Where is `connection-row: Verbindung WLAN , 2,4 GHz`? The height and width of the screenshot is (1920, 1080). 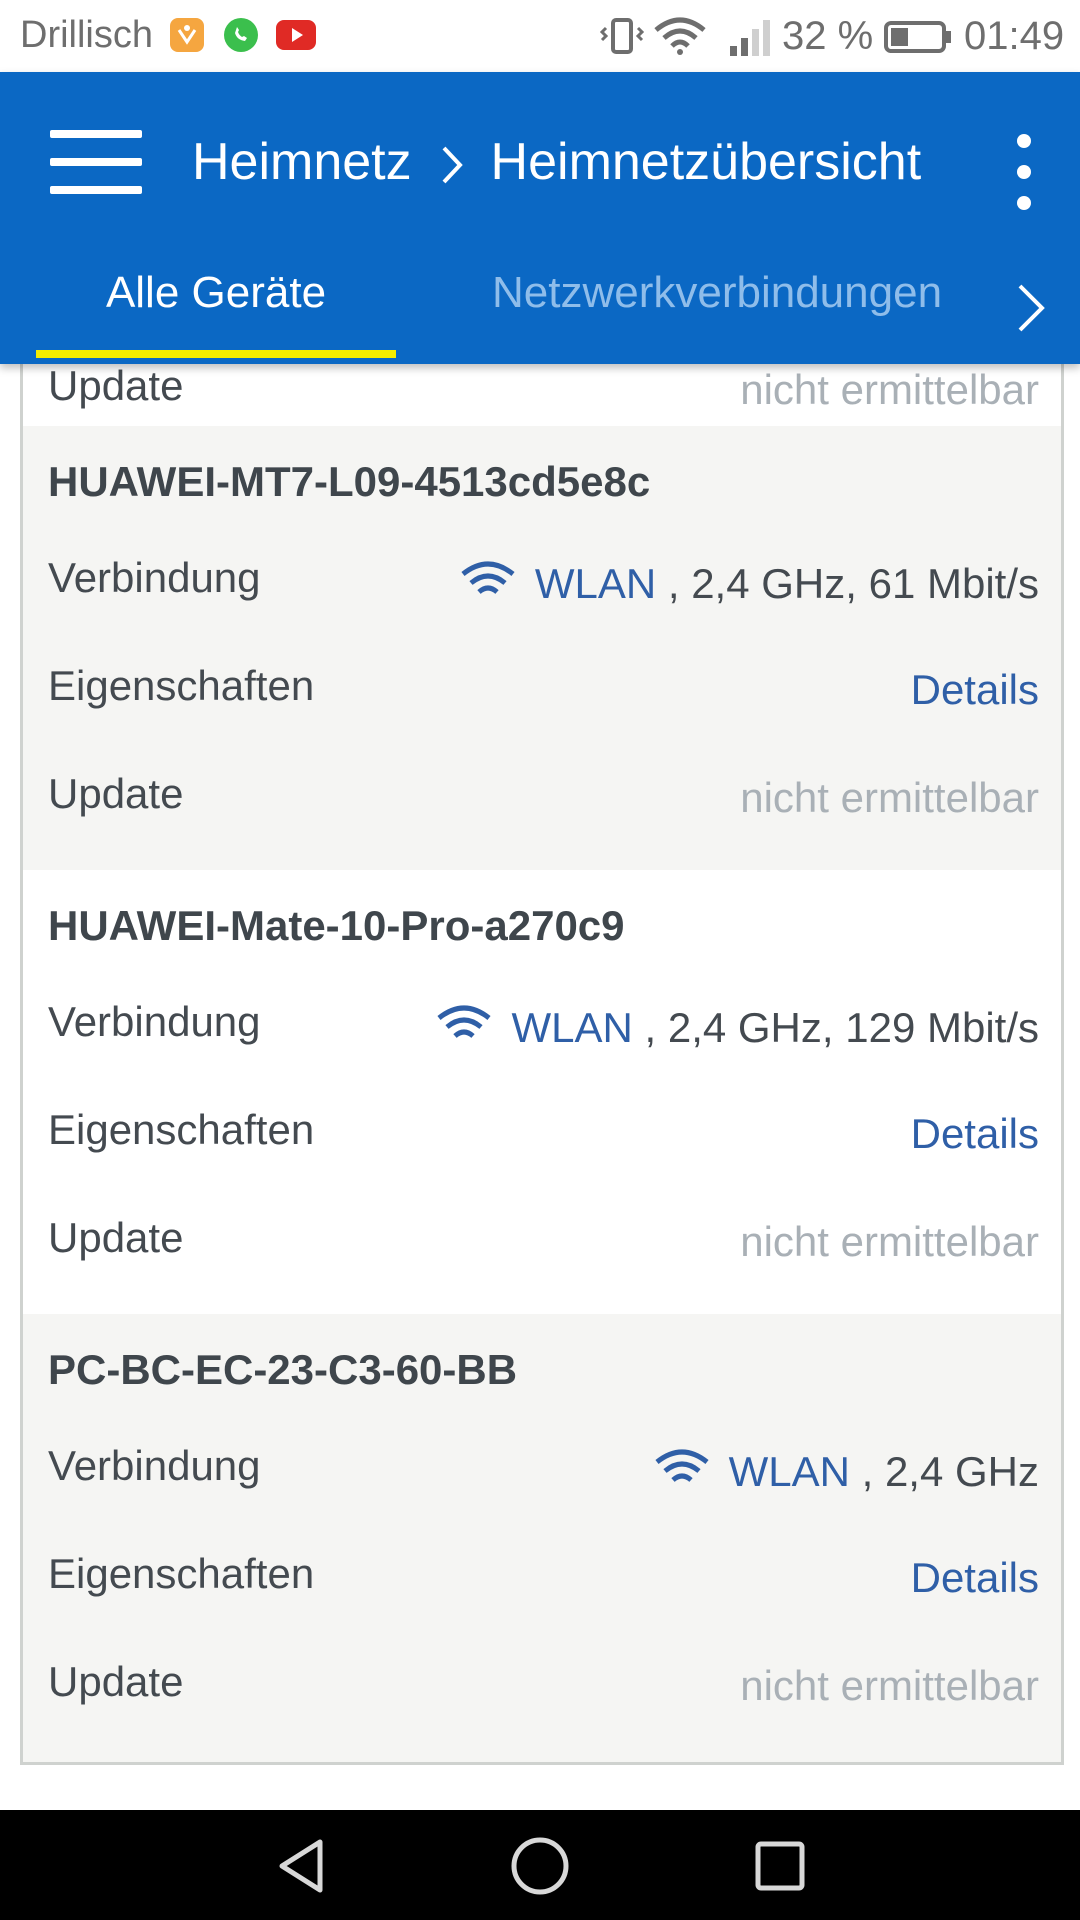
connection-row: Verbindung WLAN , 2,4 GHz is located at coordinates (542, 1470).